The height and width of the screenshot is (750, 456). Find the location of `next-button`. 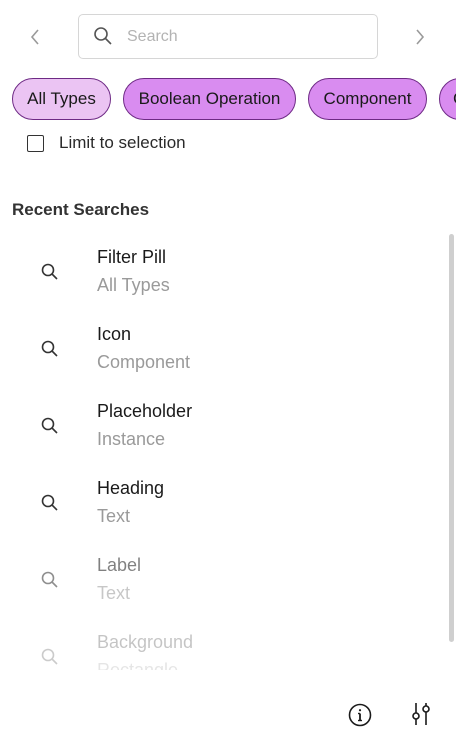

next-button is located at coordinates (420, 37).